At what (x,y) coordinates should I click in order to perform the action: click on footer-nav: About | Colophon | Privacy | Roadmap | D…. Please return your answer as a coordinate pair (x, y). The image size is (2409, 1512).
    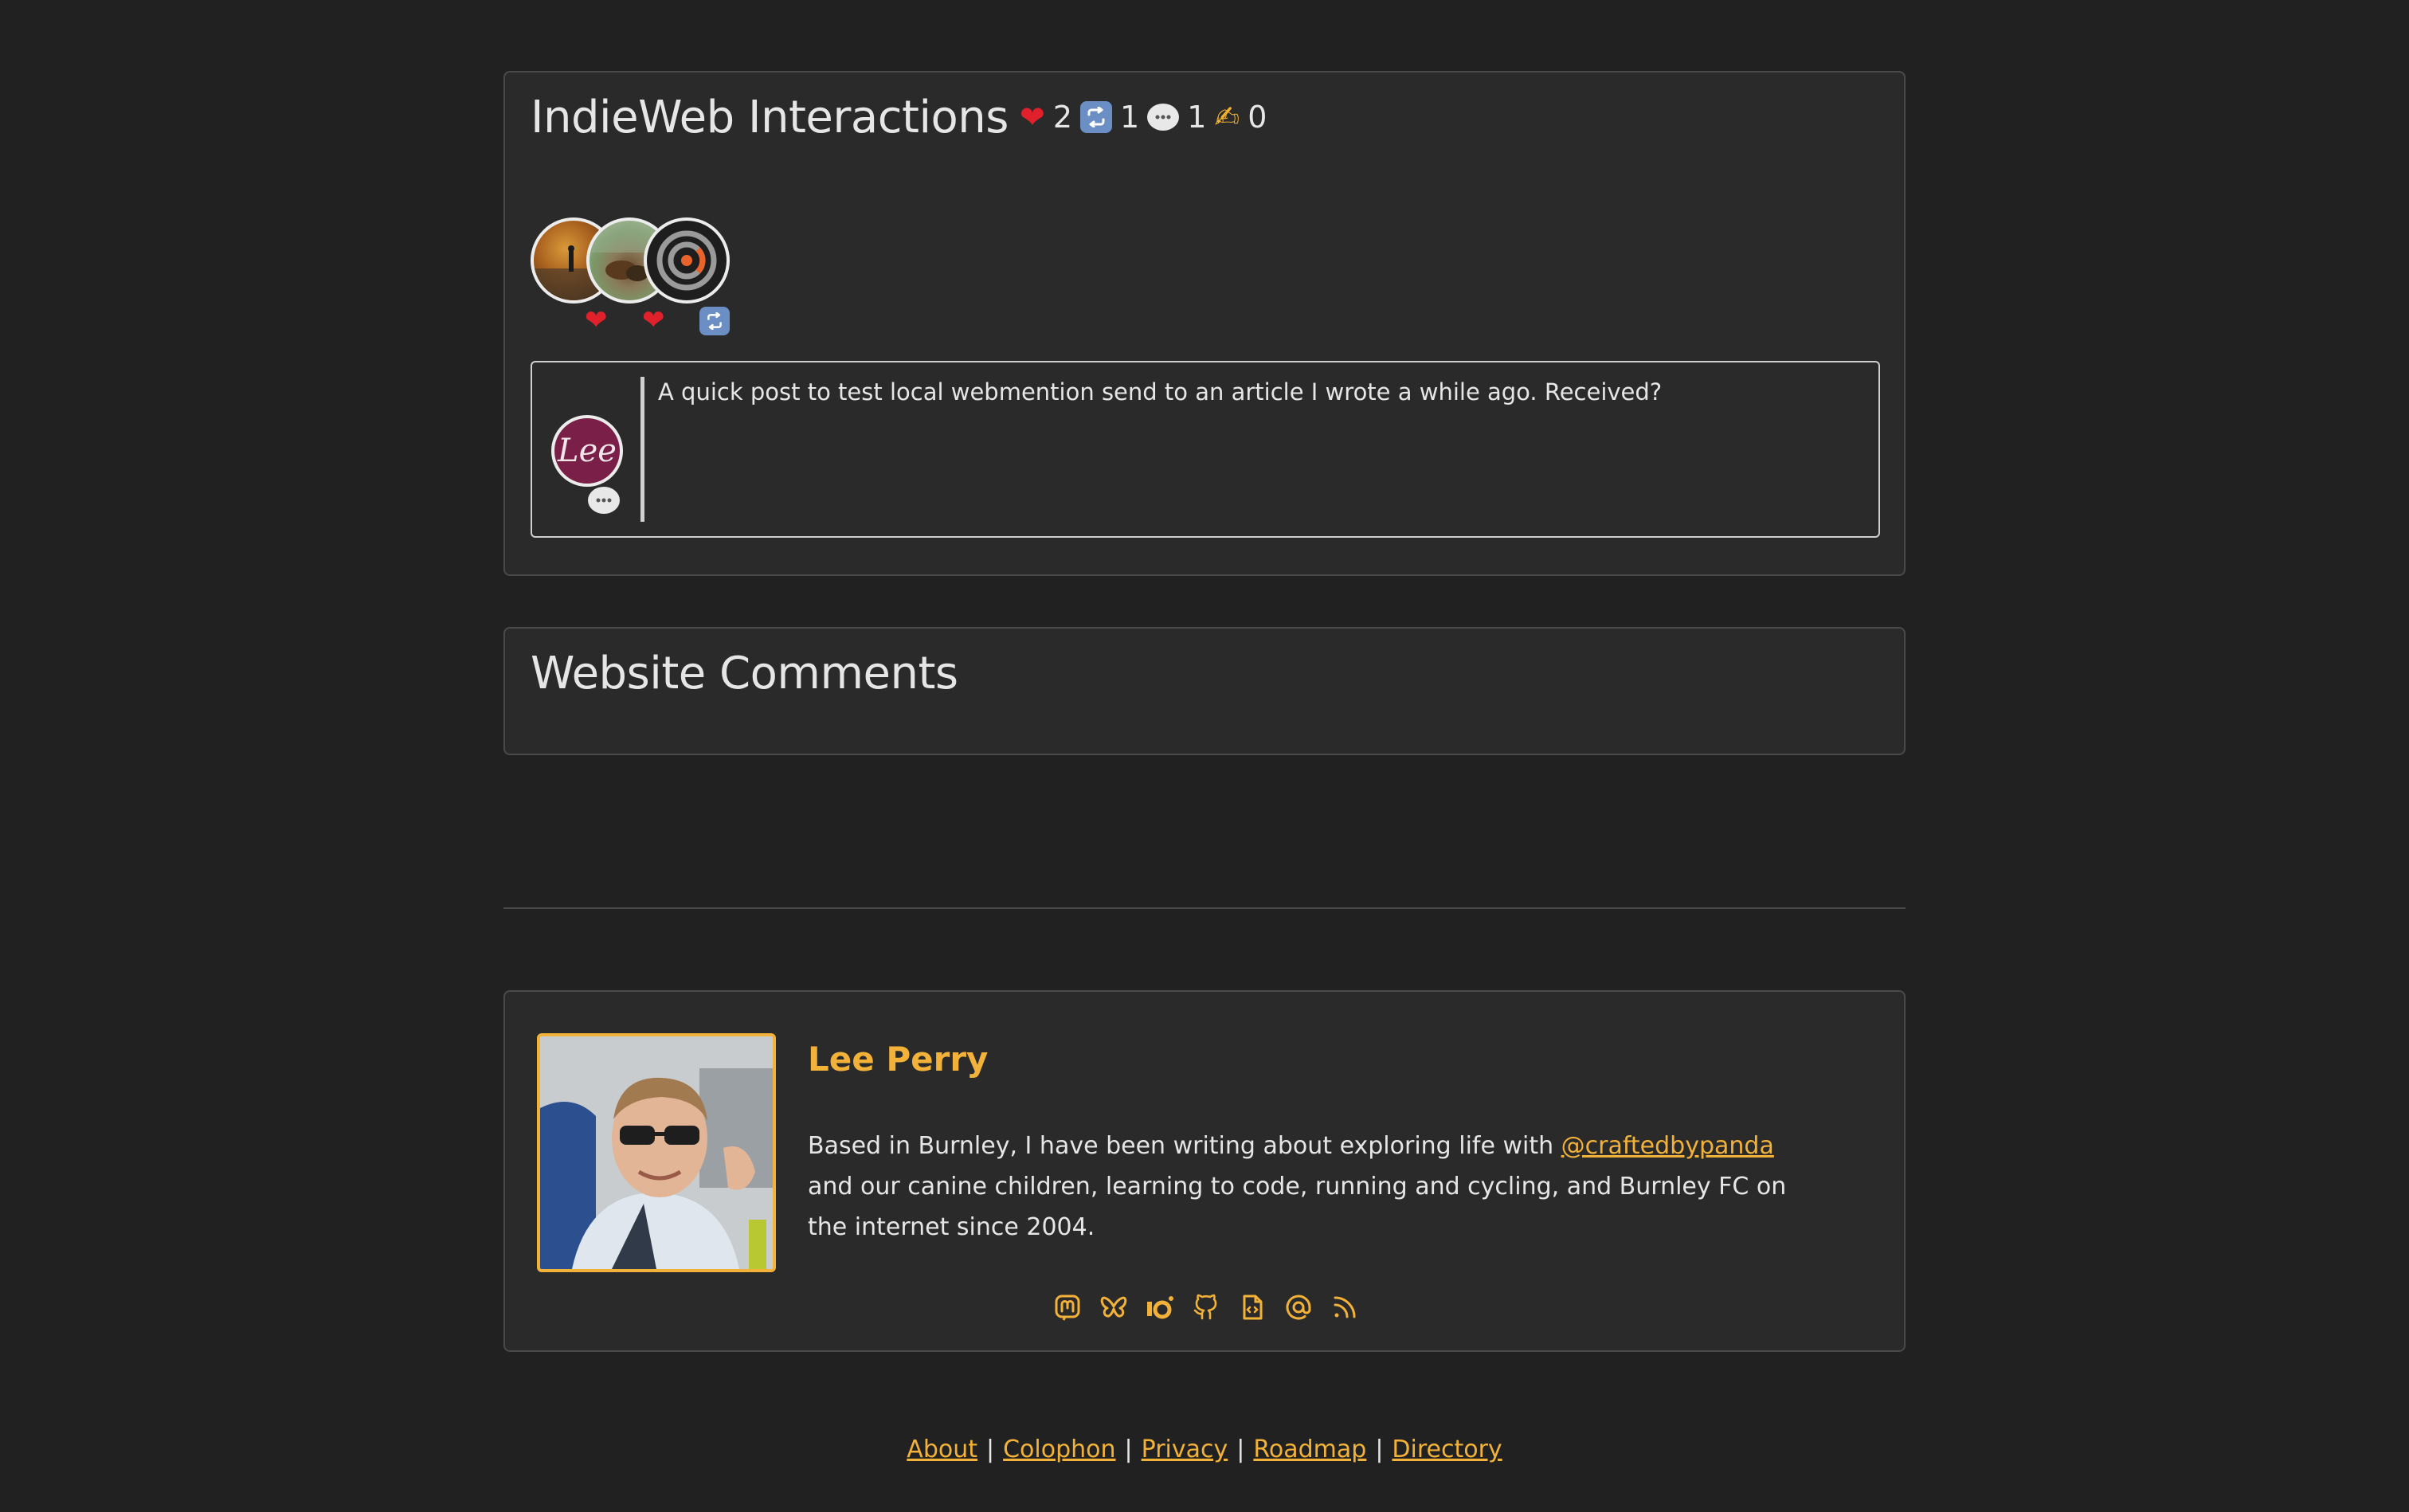
    Looking at the image, I should click on (1204, 1449).